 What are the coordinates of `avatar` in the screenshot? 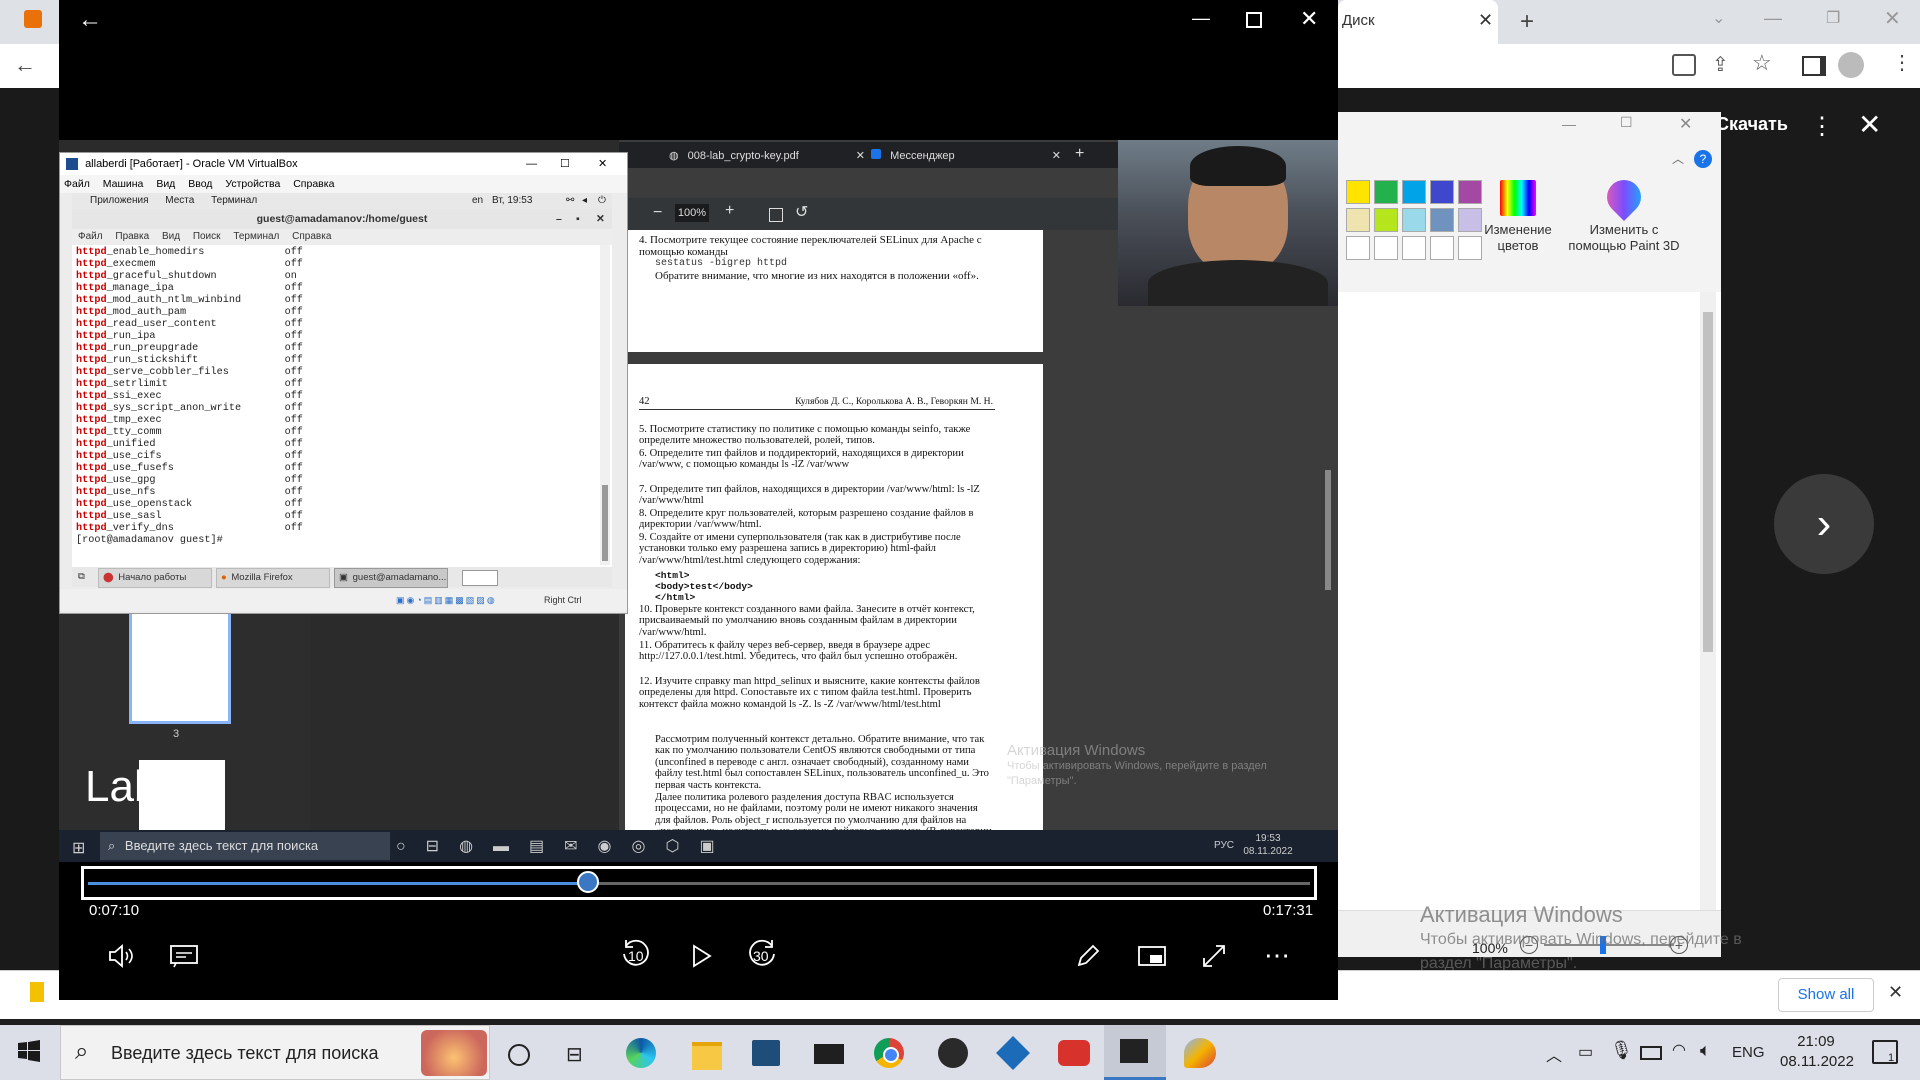 It's located at (1851, 65).